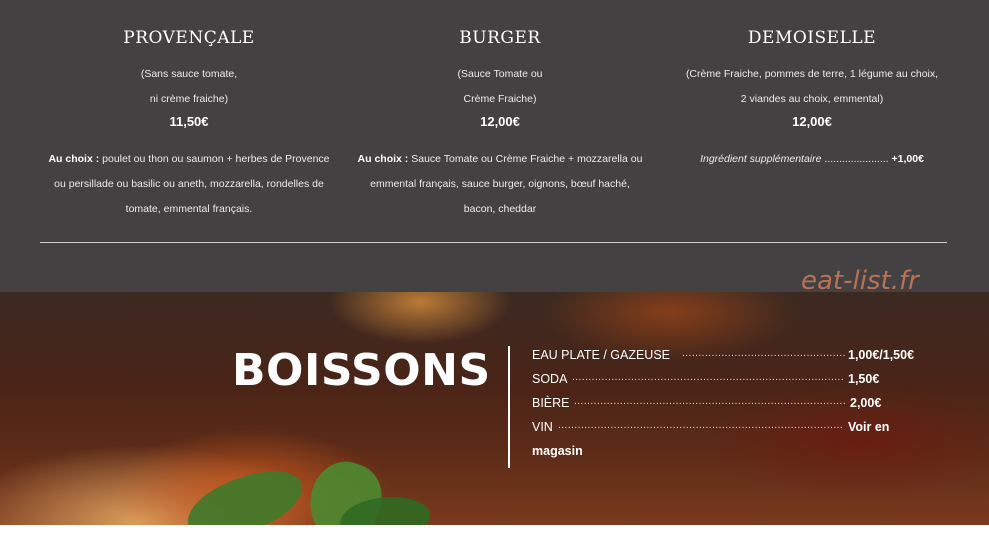 The image size is (989, 543). What do you see at coordinates (493, 242) in the screenshot?
I see `section-divider` at bounding box center [493, 242].